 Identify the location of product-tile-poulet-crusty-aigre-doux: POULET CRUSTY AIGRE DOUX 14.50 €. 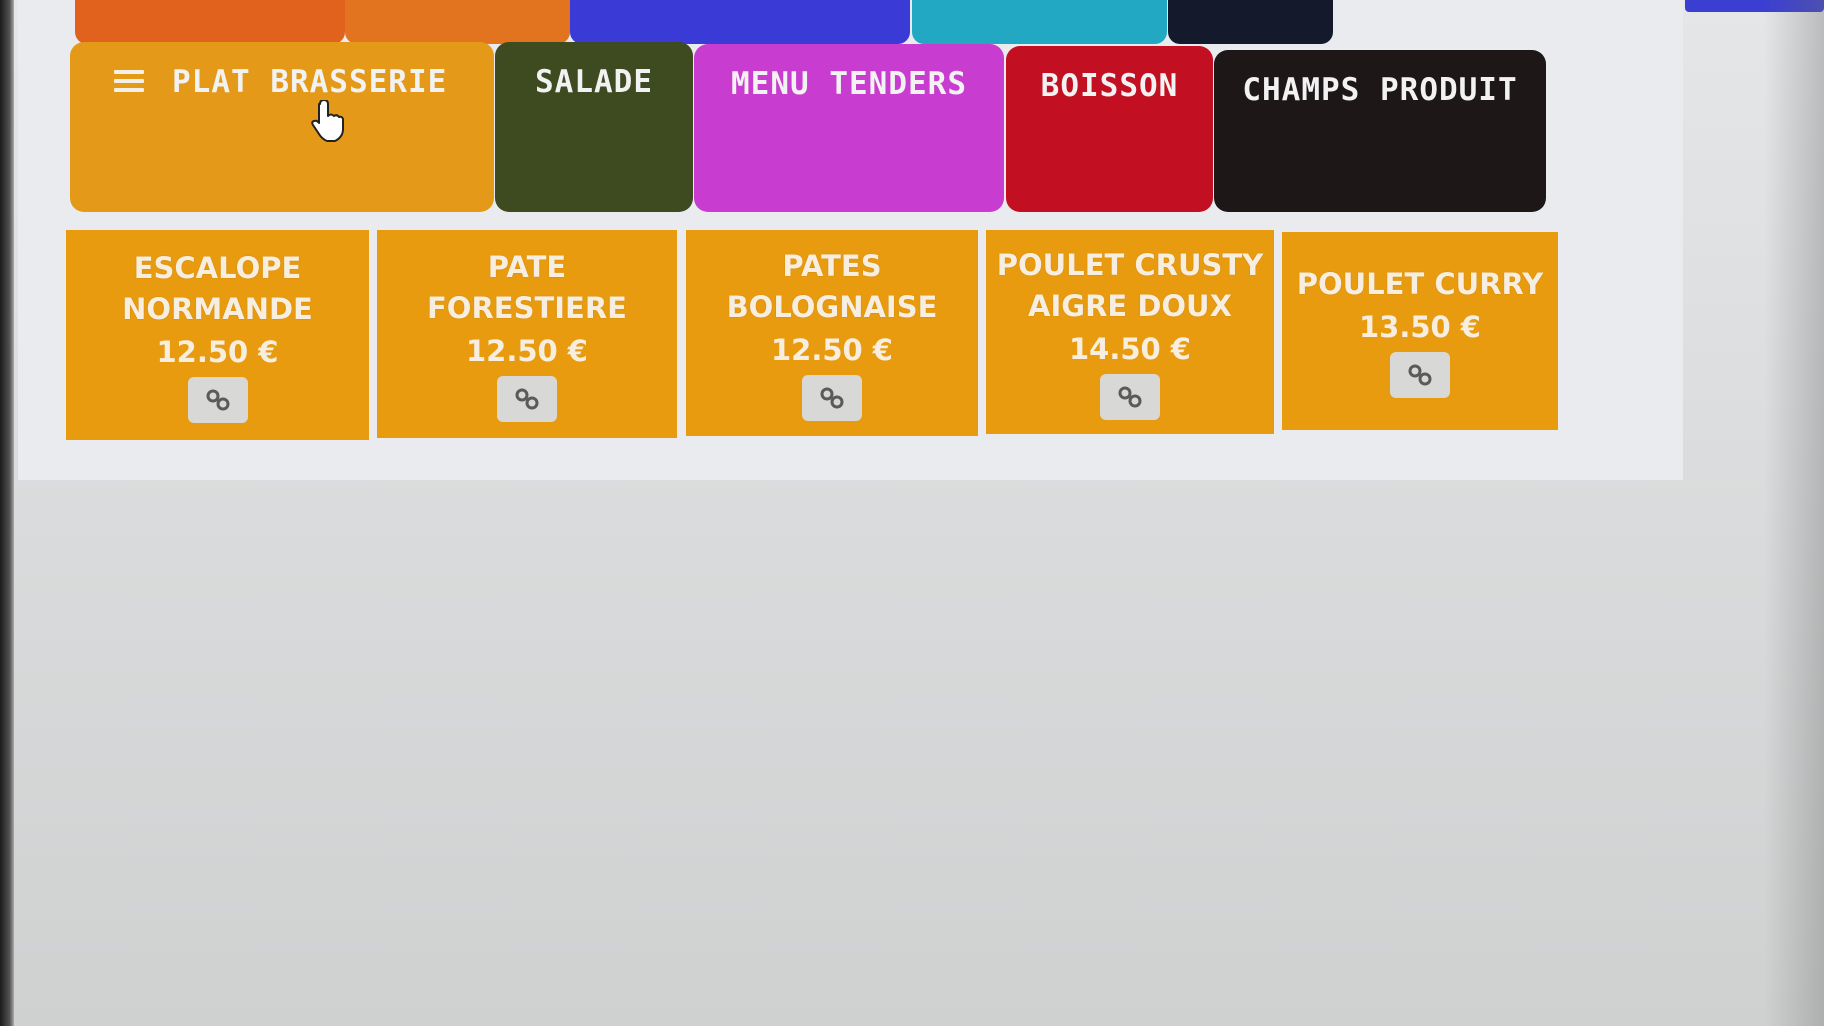
(1130, 332).